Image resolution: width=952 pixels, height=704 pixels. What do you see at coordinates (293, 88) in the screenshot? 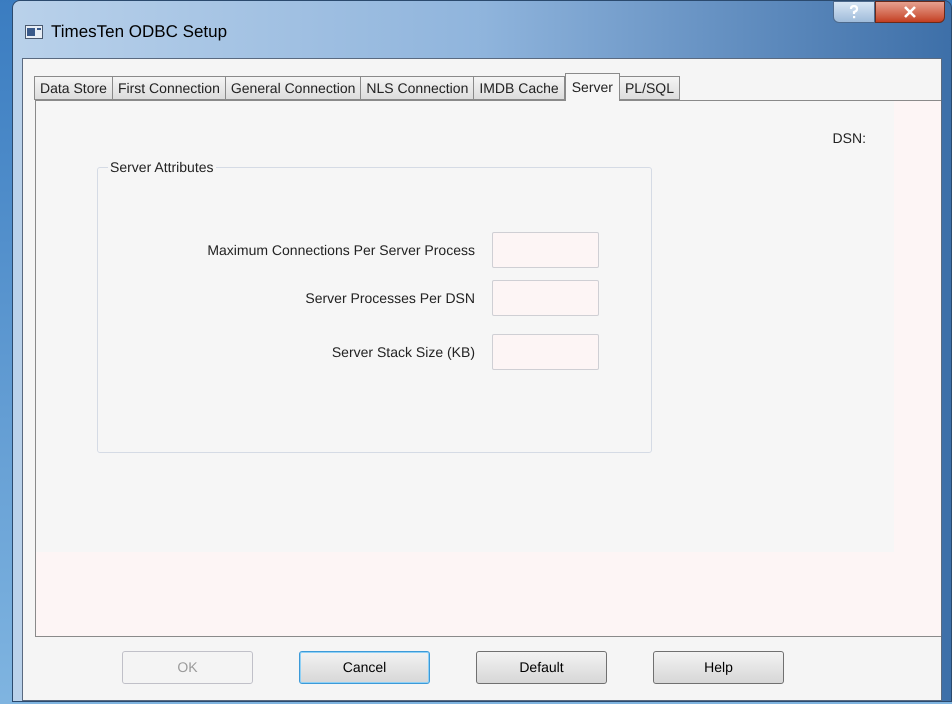
I see `tab: General Connection` at bounding box center [293, 88].